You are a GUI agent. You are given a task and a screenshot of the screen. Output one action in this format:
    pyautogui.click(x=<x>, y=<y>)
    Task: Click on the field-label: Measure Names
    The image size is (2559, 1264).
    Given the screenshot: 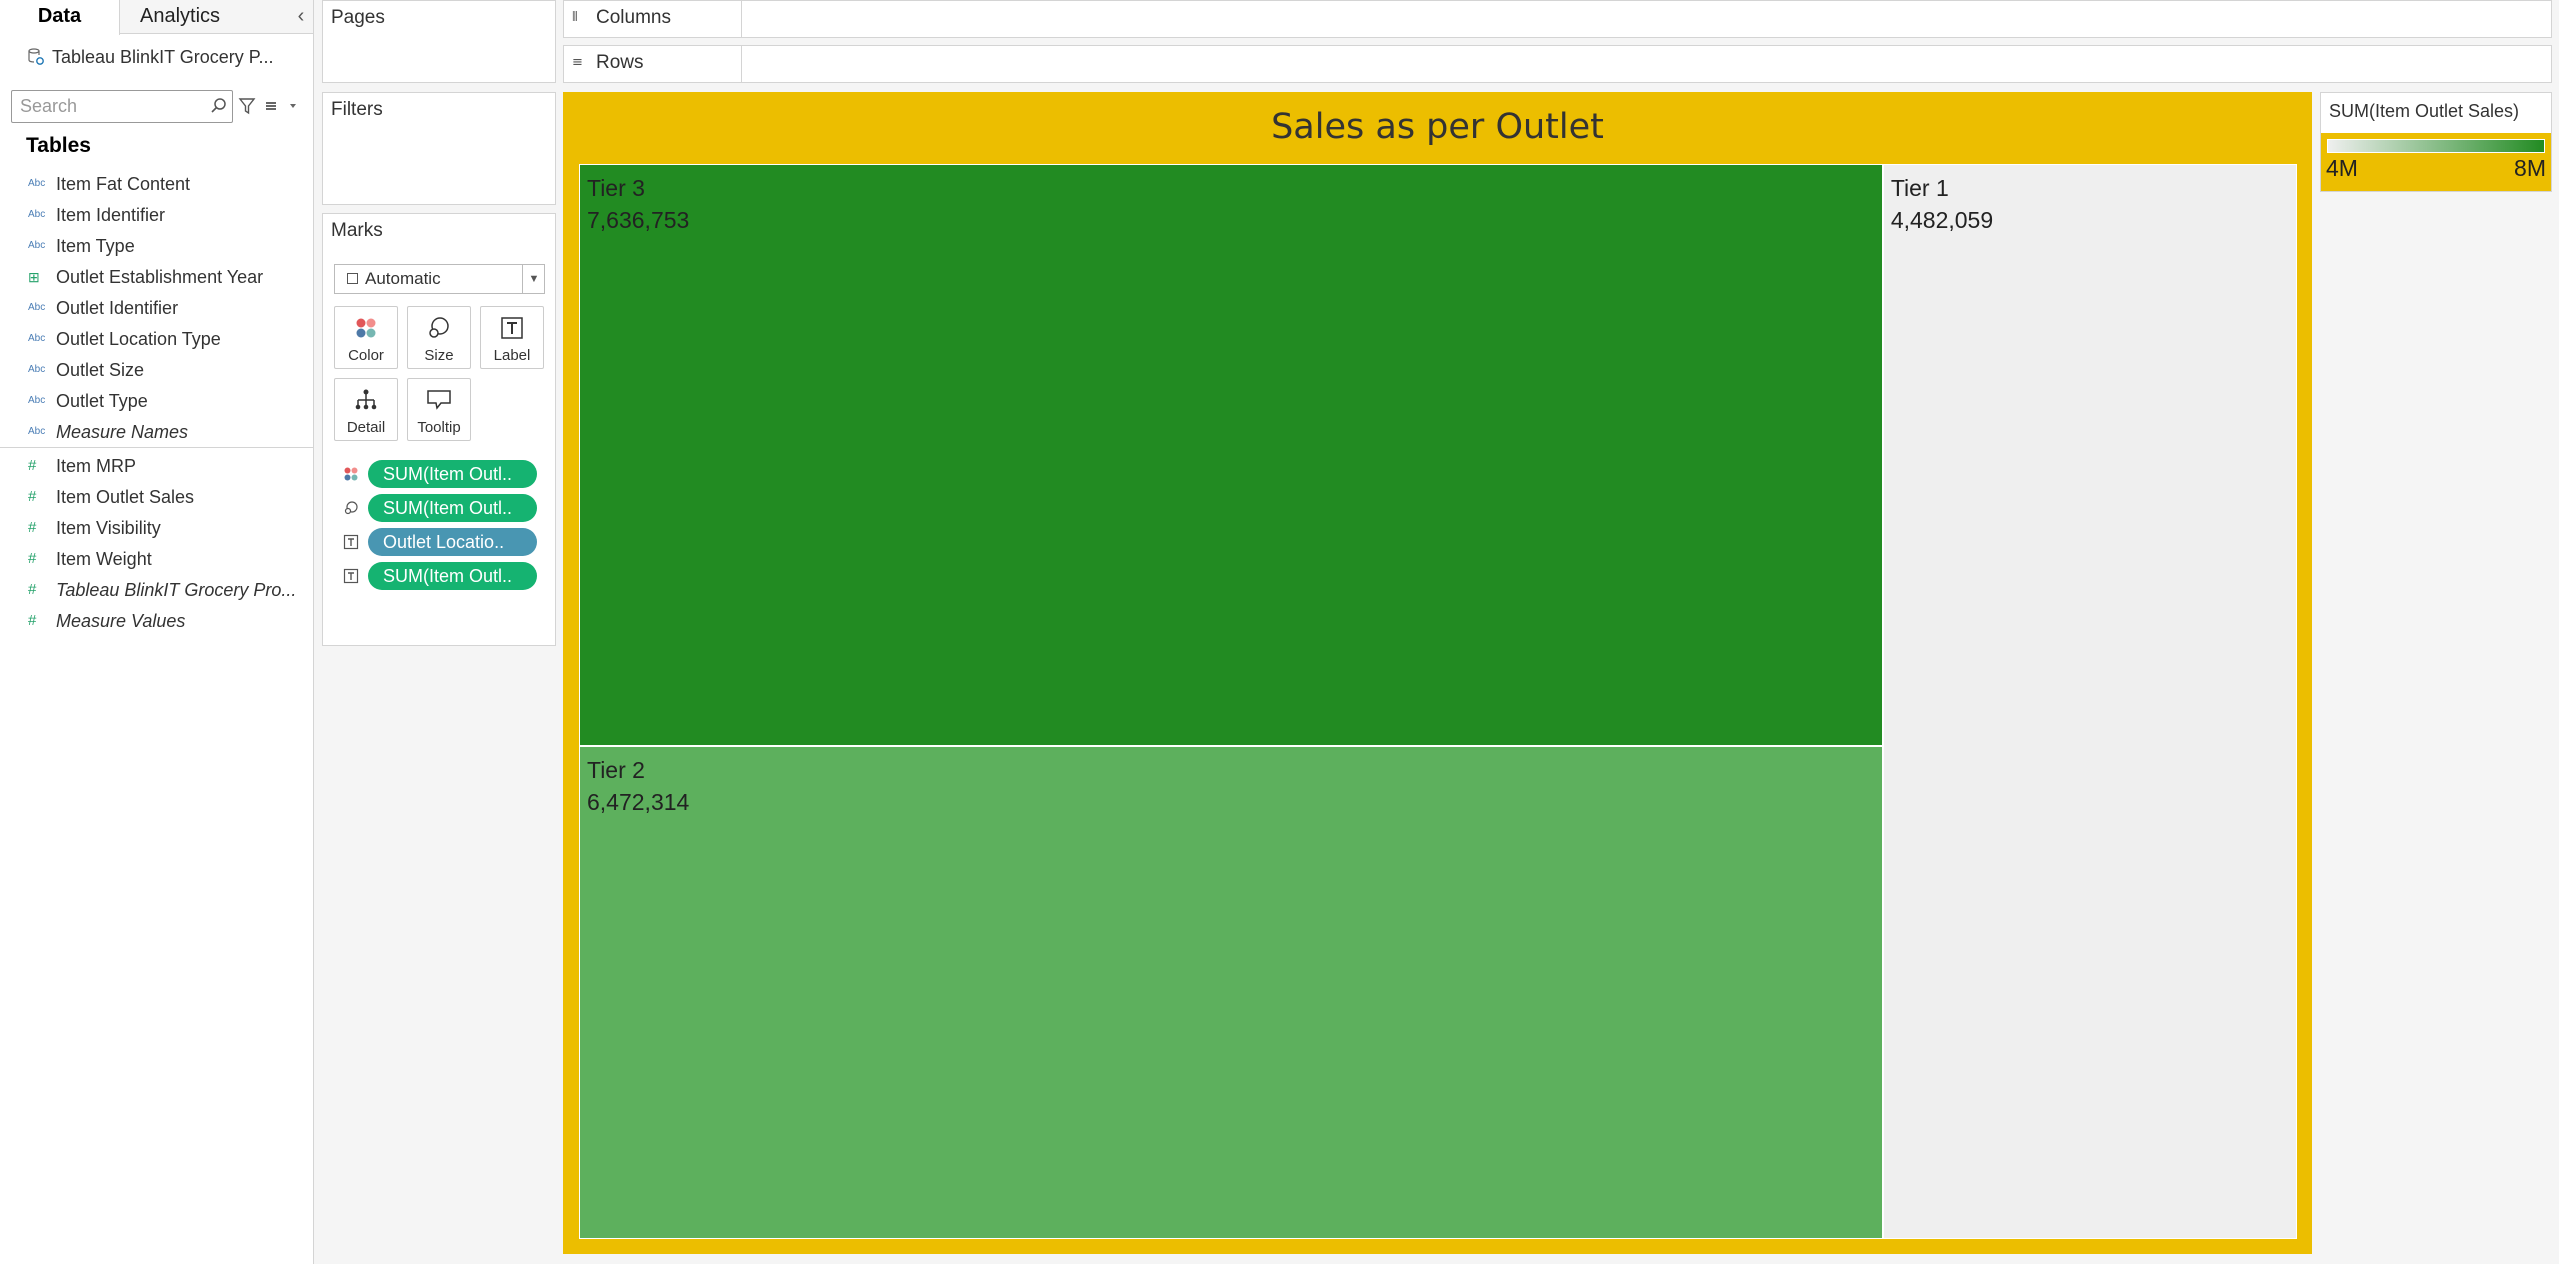 What is the action you would take?
    pyautogui.click(x=122, y=432)
    